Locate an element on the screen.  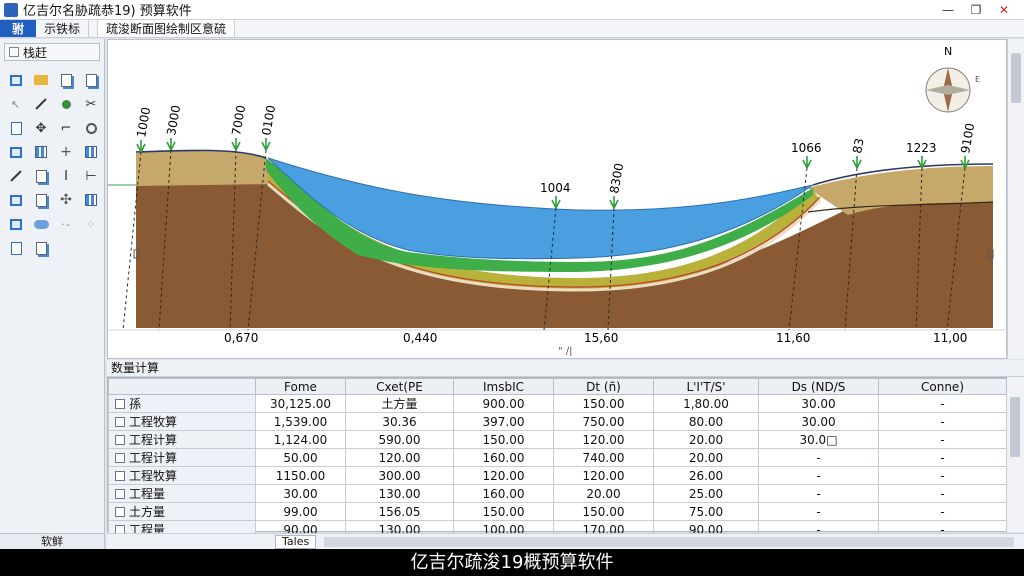
print-tool is located at coordinates (41, 248).